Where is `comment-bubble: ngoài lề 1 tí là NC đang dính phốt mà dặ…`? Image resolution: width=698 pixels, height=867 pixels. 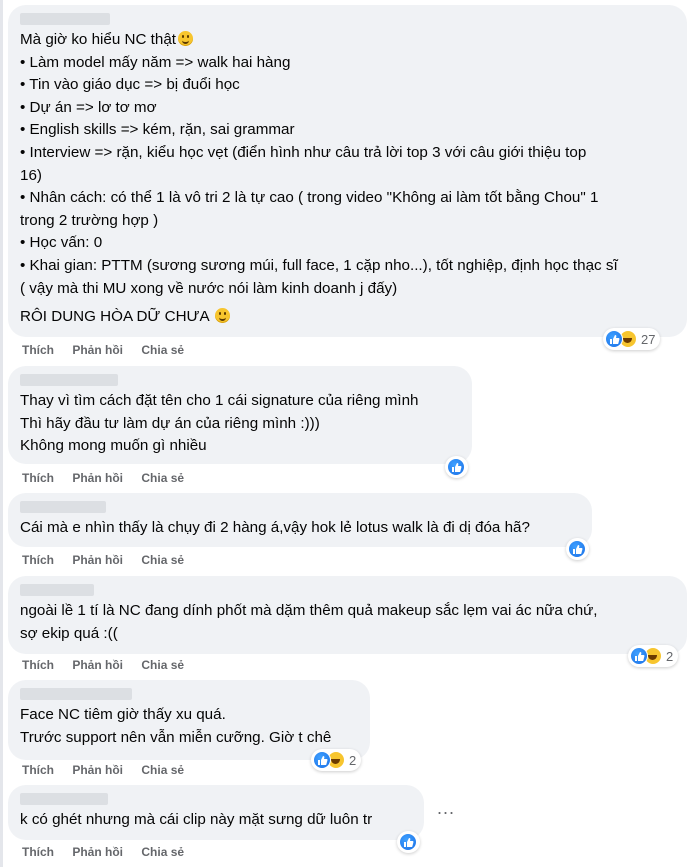 comment-bubble: ngoài lề 1 tí là NC đang dính phốt mà dặ… is located at coordinates (347, 615).